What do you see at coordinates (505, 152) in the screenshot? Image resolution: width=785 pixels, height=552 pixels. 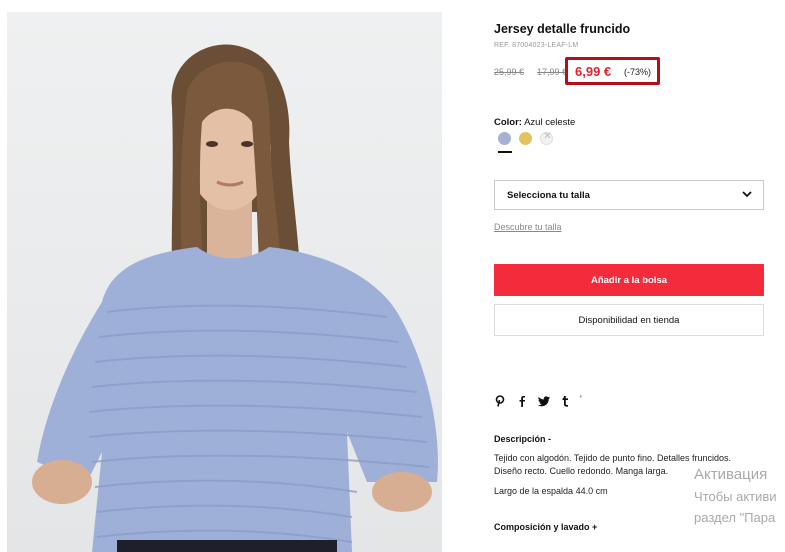 I see `selected-swatch-indicator` at bounding box center [505, 152].